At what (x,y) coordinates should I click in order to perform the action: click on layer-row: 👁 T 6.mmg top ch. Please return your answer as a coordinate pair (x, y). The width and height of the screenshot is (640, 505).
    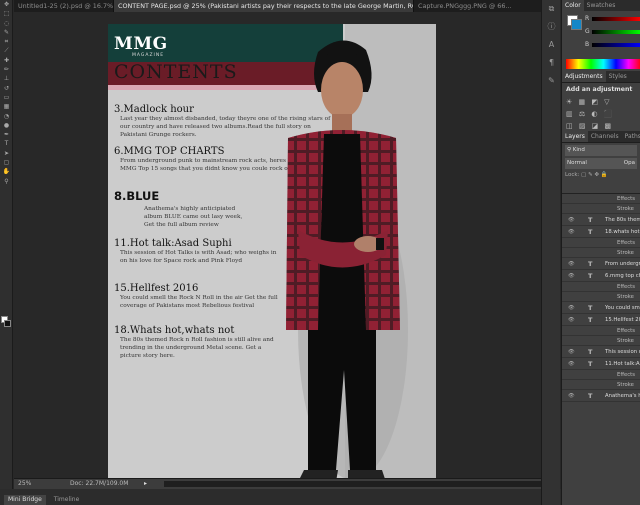
    Looking at the image, I should click on (601, 276).